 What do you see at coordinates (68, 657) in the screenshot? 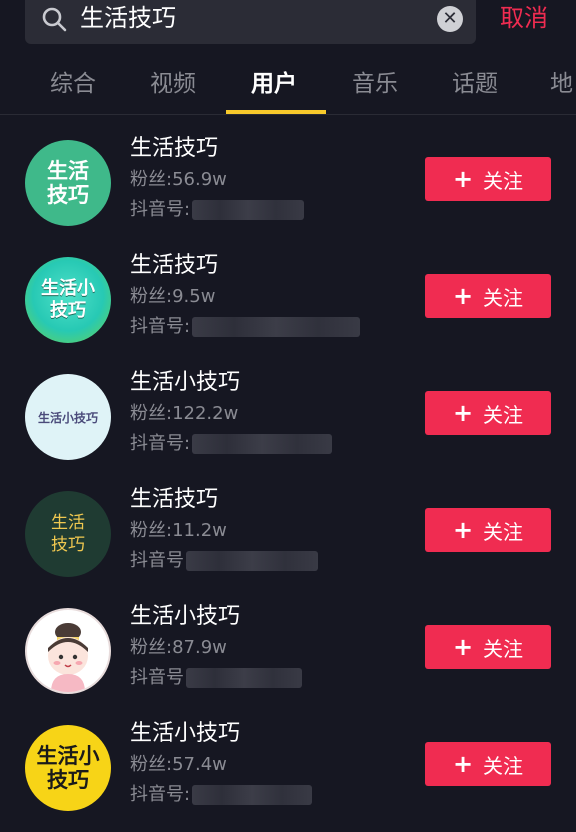
I see `cartoon-girl-icon` at bounding box center [68, 657].